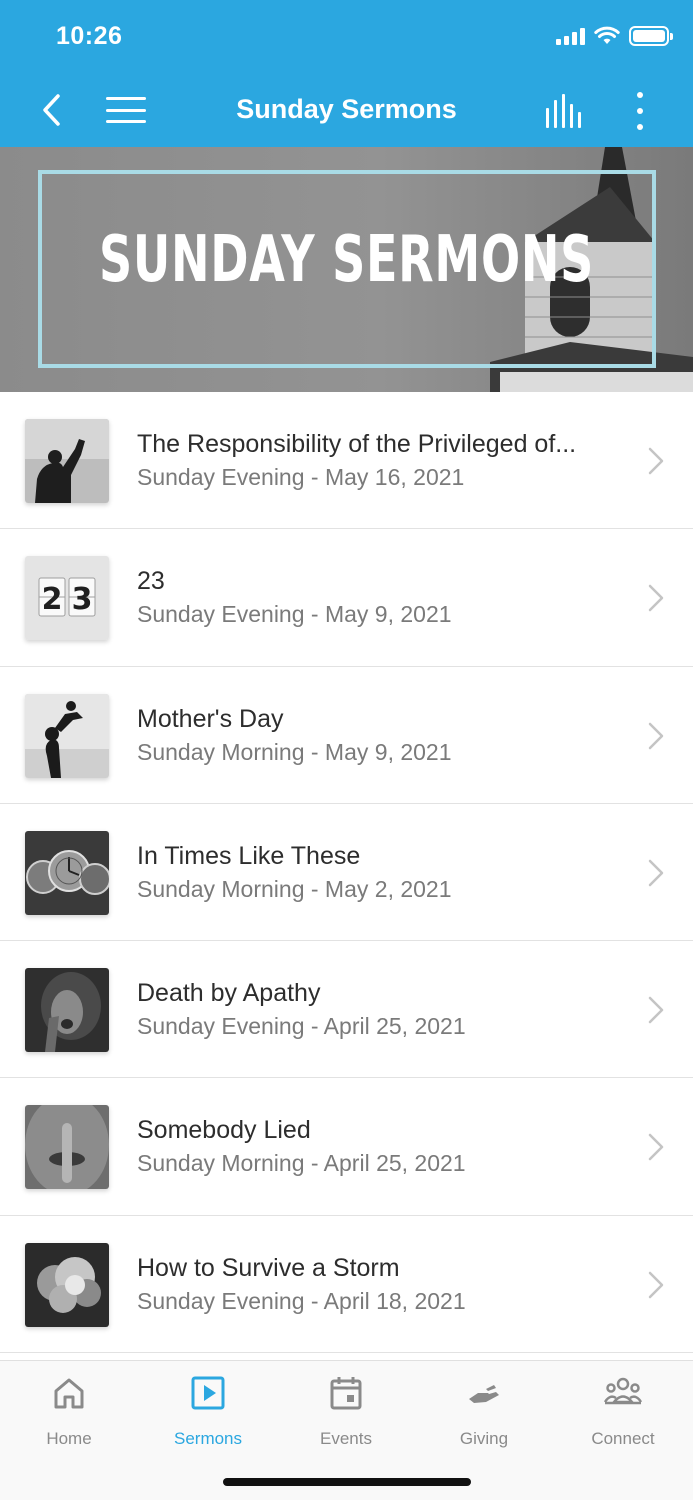 This screenshot has width=693, height=1500. I want to click on audio-bars-icon, so click(566, 111).